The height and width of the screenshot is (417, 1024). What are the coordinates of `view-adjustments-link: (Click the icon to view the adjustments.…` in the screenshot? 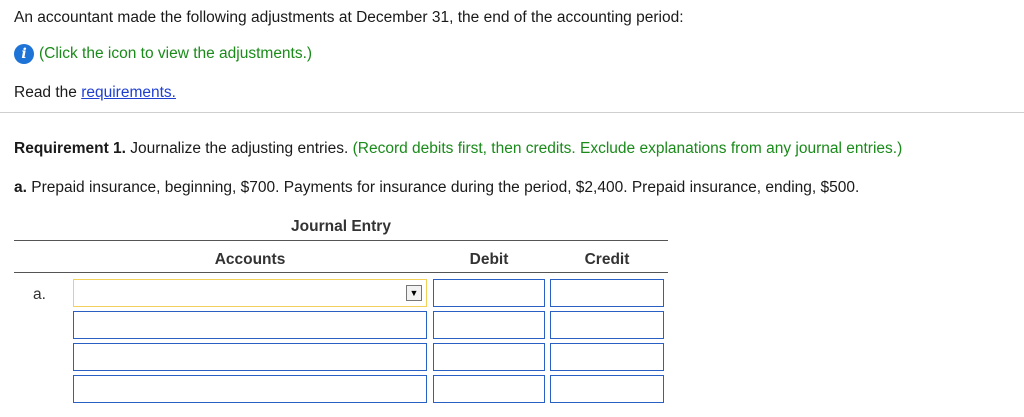 It's located at (175, 54).